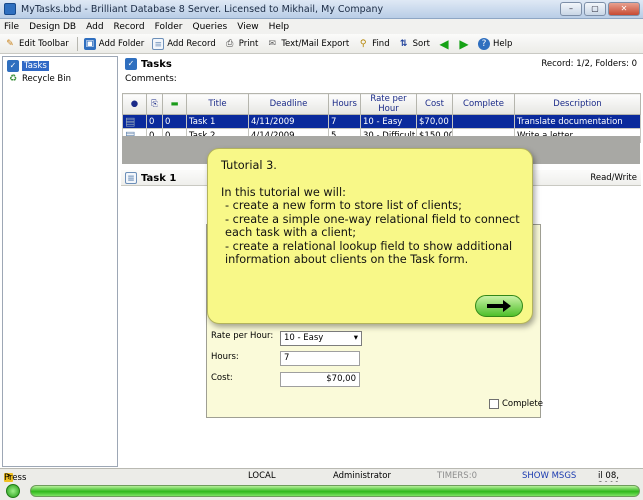 This screenshot has height=500, width=643. I want to click on menu-folder: Folder, so click(169, 27).